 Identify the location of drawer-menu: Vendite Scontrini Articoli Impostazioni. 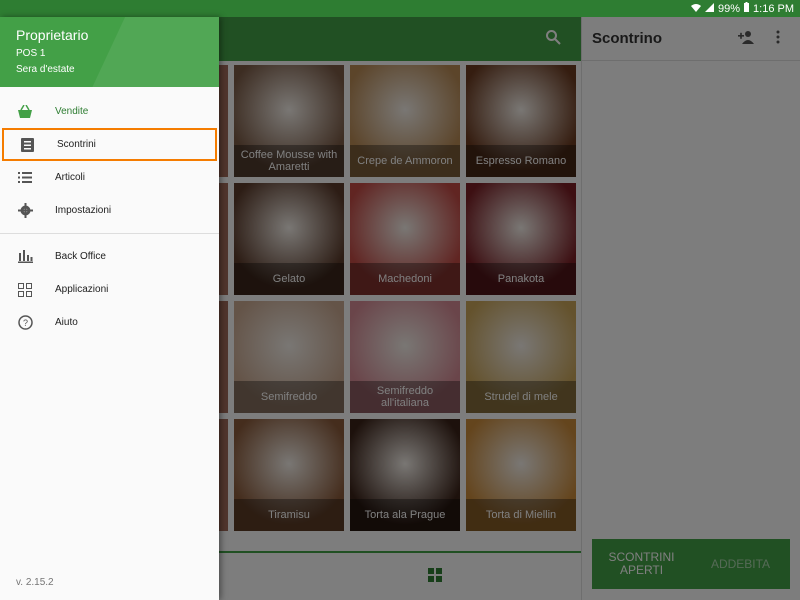
(109, 217).